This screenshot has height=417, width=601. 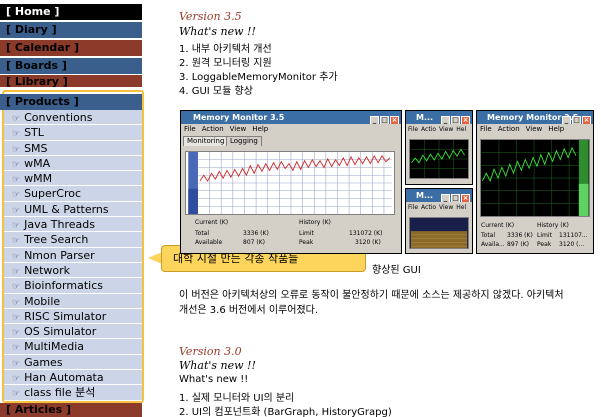 I want to click on product-item: ☞ MultiMedia, so click(x=73, y=347).